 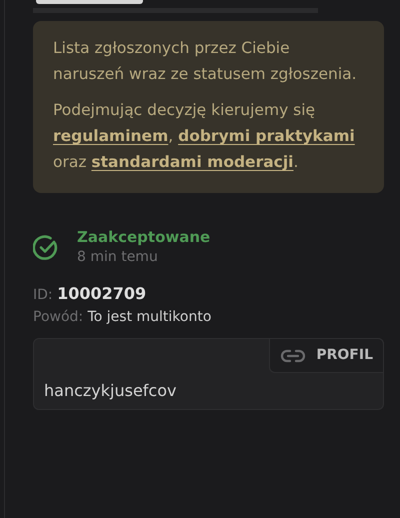 I want to click on link-icon, so click(x=293, y=355).